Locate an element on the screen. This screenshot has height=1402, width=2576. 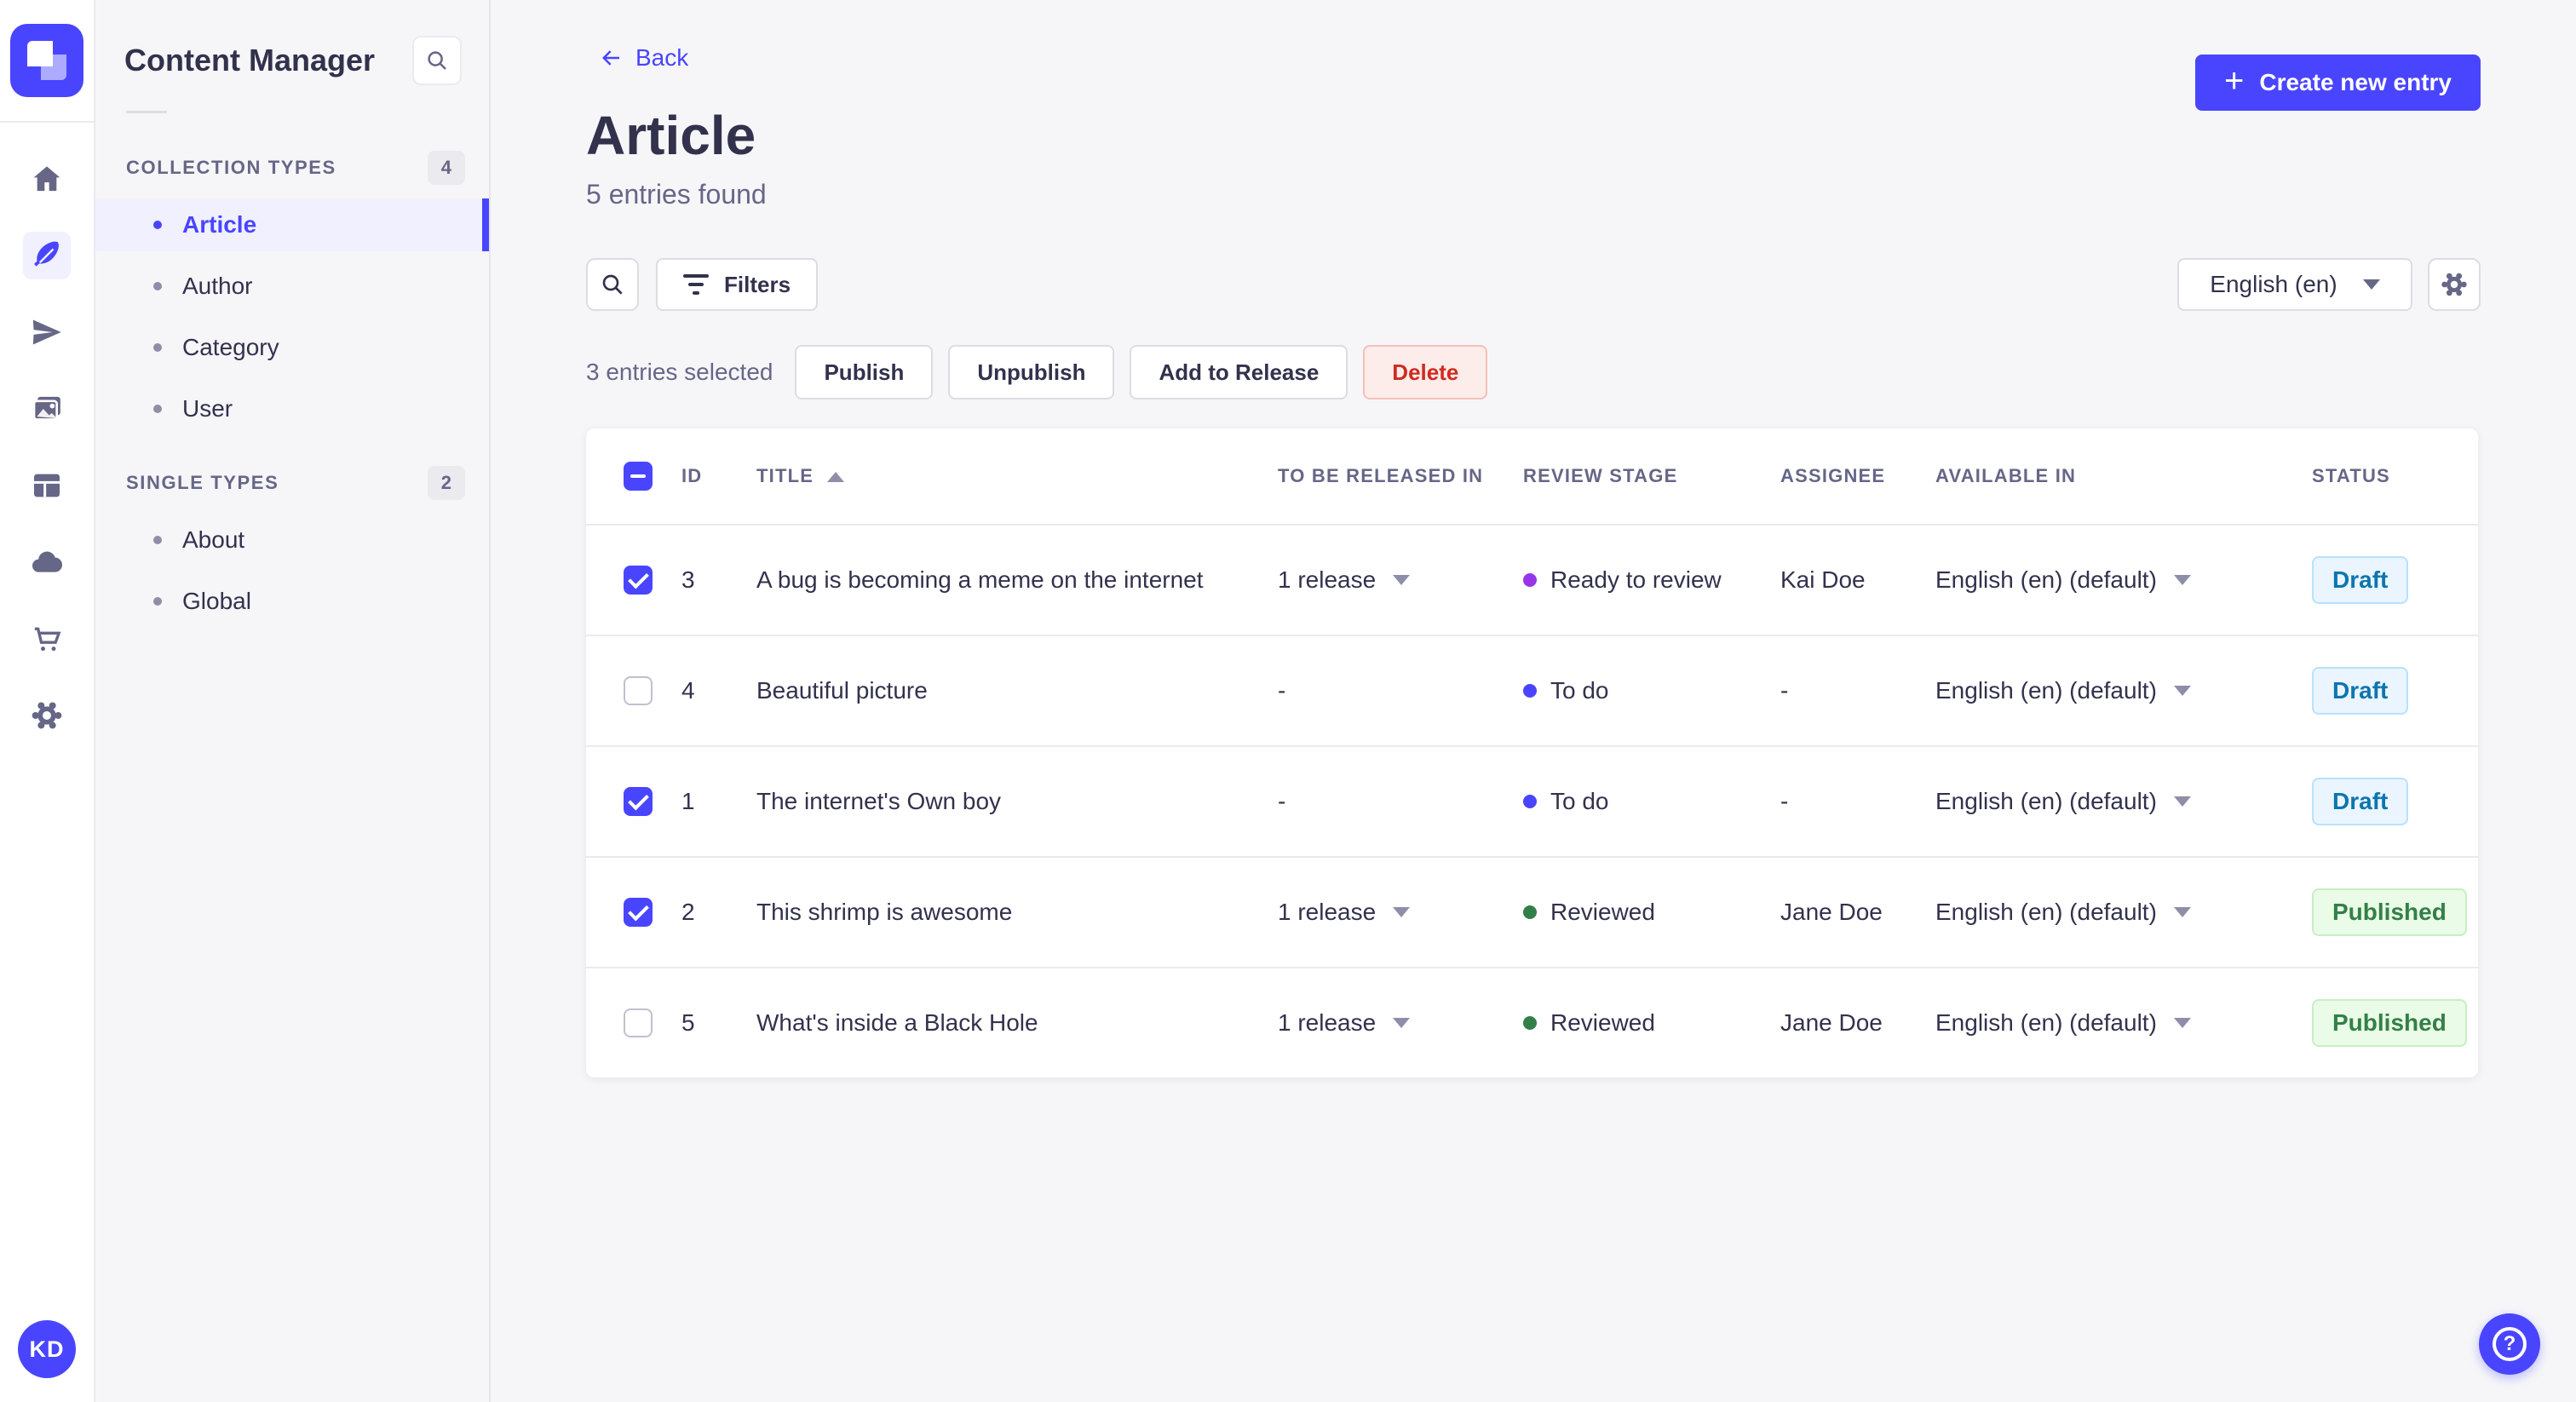
plus-icon: + is located at coordinates (2234, 81).